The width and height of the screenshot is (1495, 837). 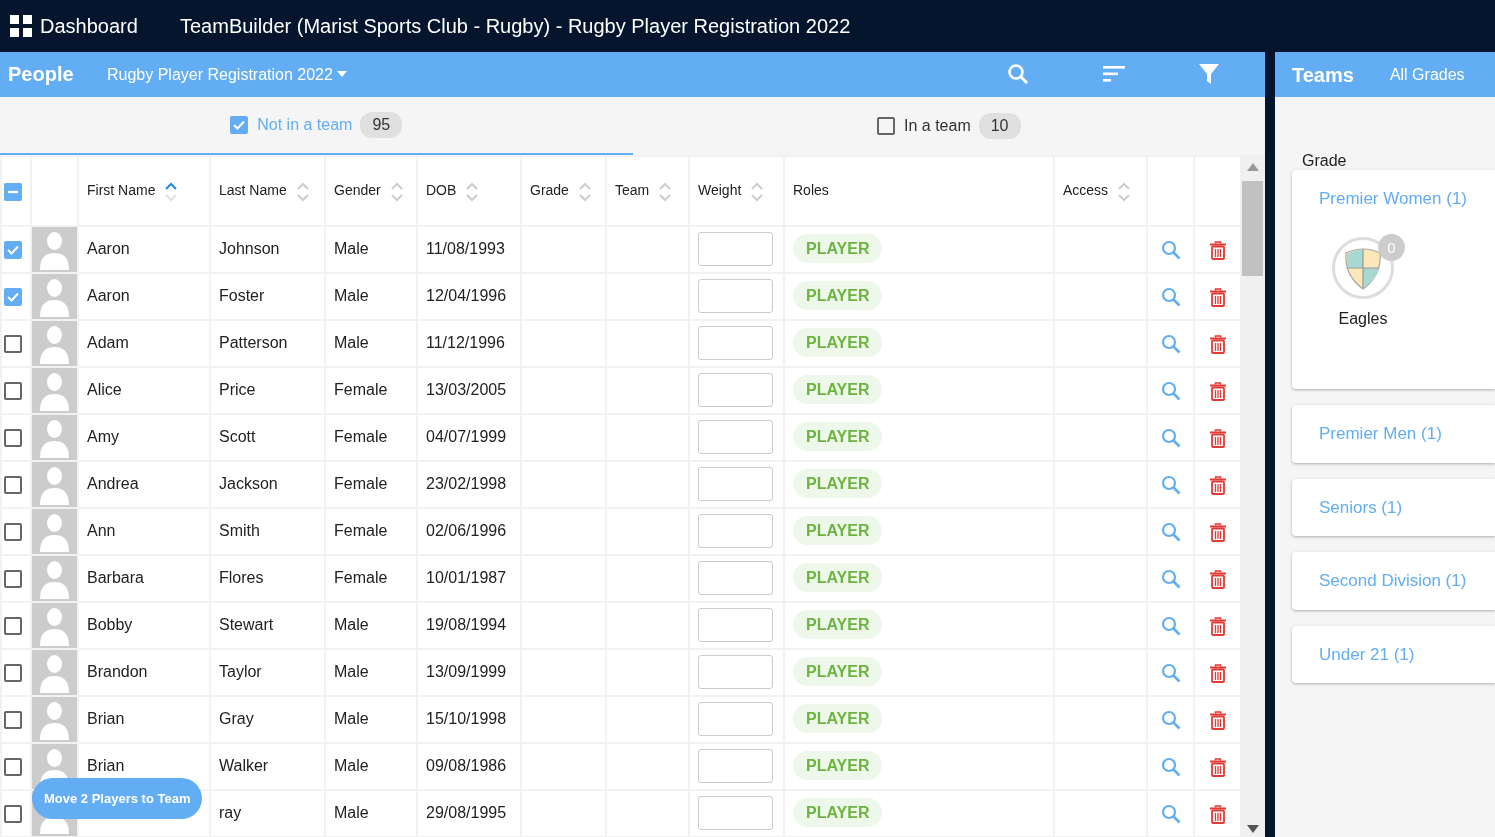 What do you see at coordinates (244, 766) in the screenshot?
I see `table-cell: Walker` at bounding box center [244, 766].